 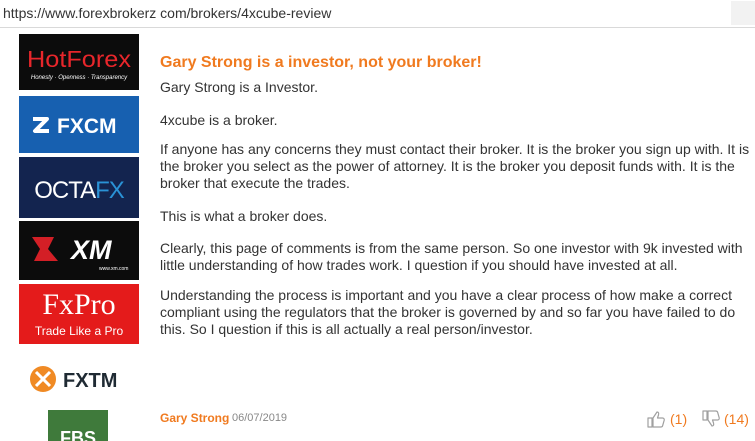 I want to click on fxcm-wordmark: FXCM, so click(x=87, y=126).